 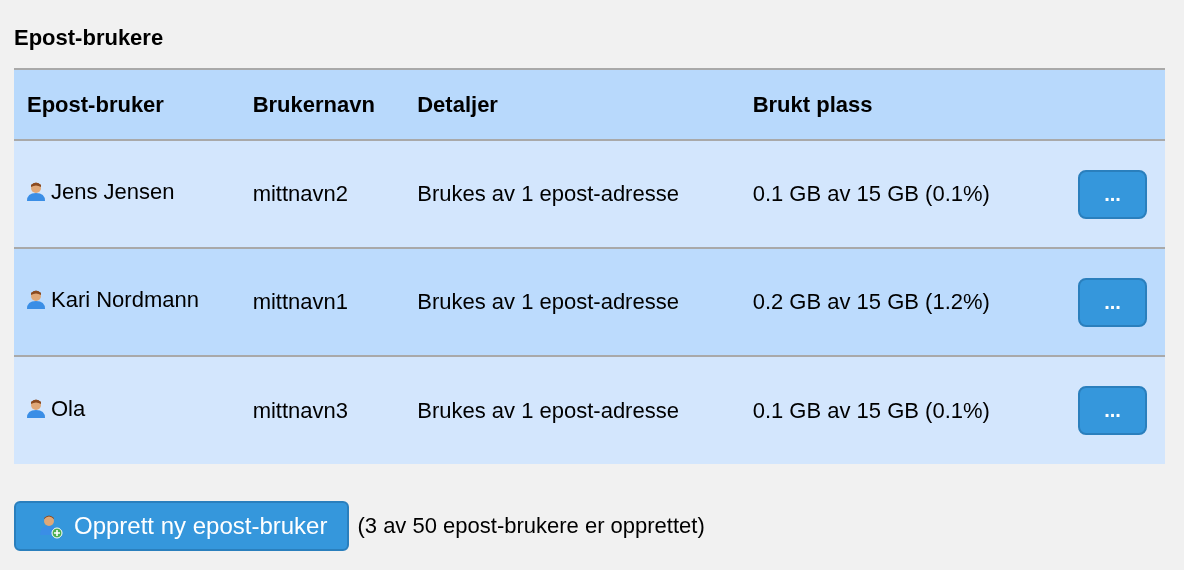 I want to click on user-name: Kari Nordmann, so click(x=125, y=300).